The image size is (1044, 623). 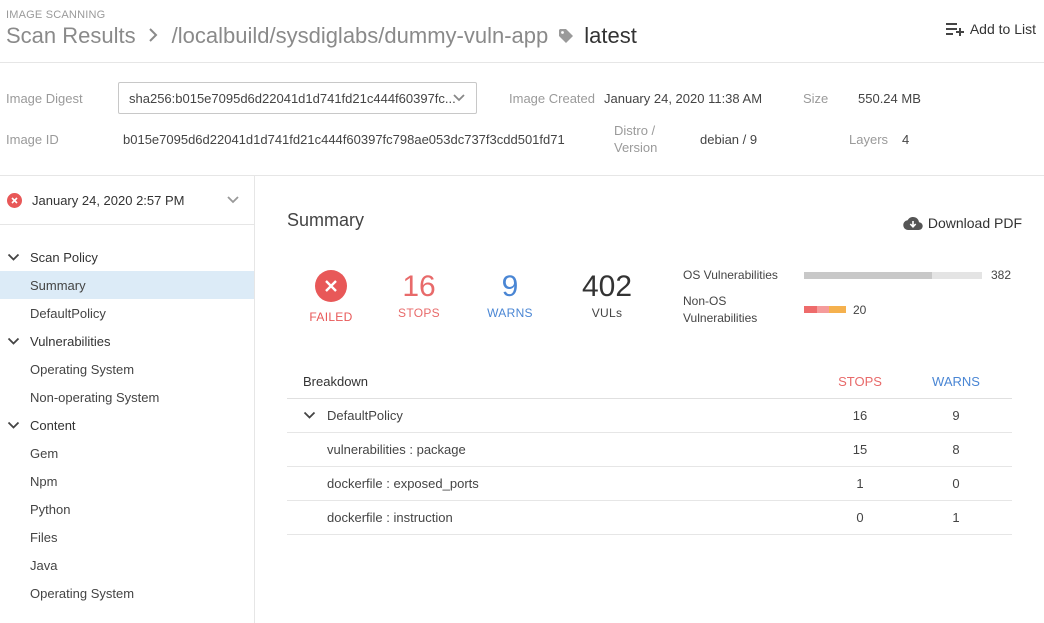 What do you see at coordinates (390, 517) in the screenshot?
I see `rule-name: dockerfile : instruction` at bounding box center [390, 517].